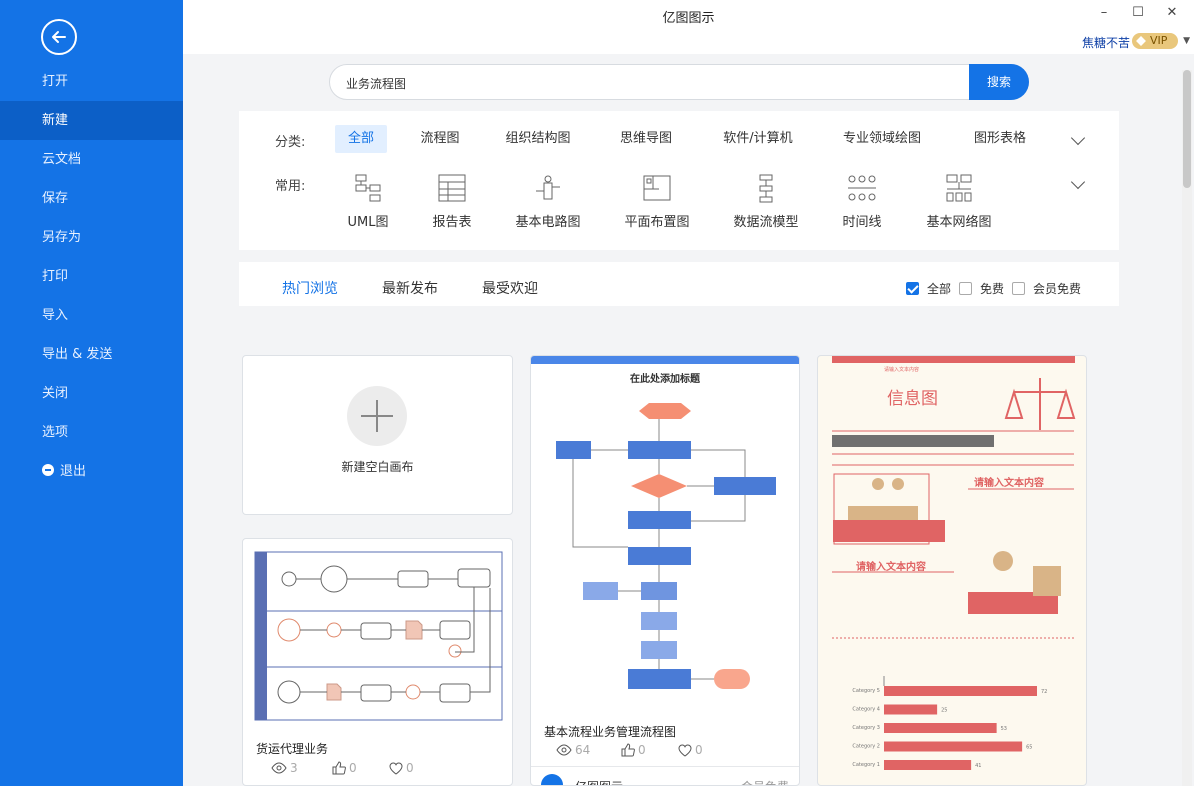 This screenshot has height=786, width=1194. What do you see at coordinates (538, 139) in the screenshot?
I see `category-chip: 组织结构图` at bounding box center [538, 139].